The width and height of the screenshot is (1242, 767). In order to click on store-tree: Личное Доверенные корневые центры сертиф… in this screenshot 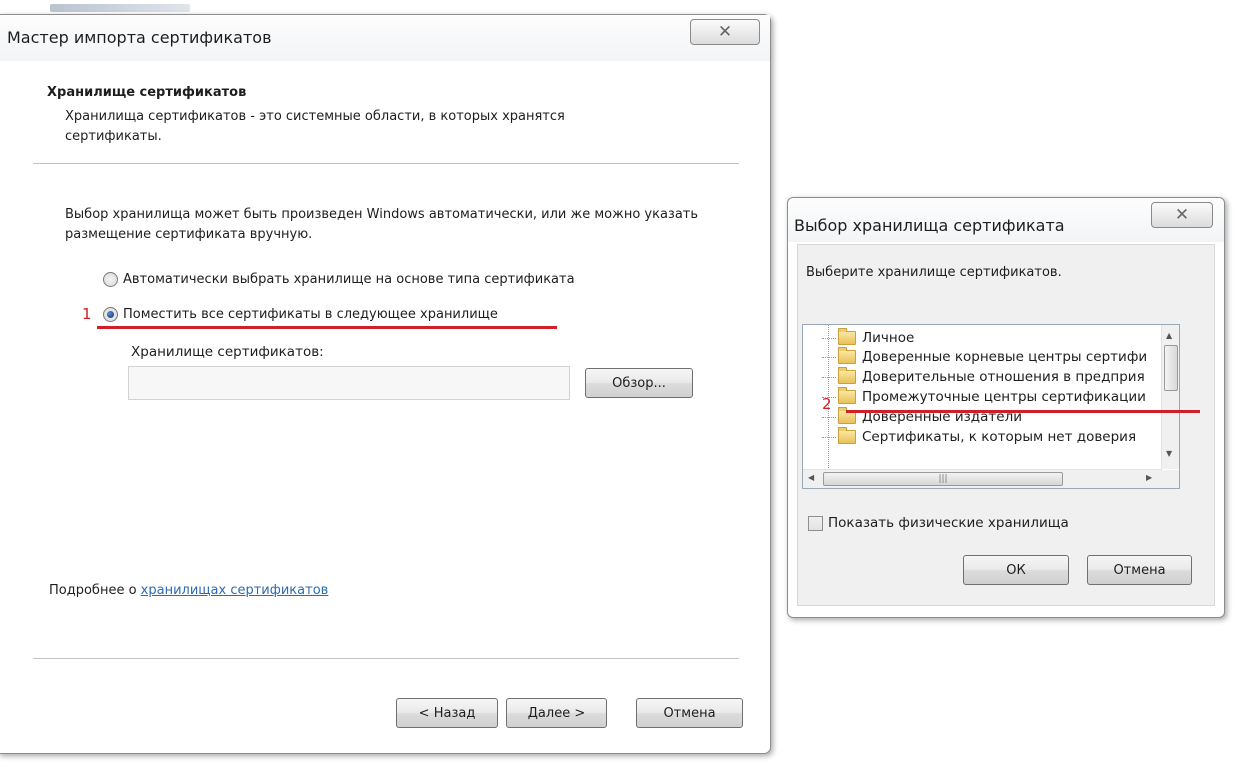, I will do `click(991, 406)`.